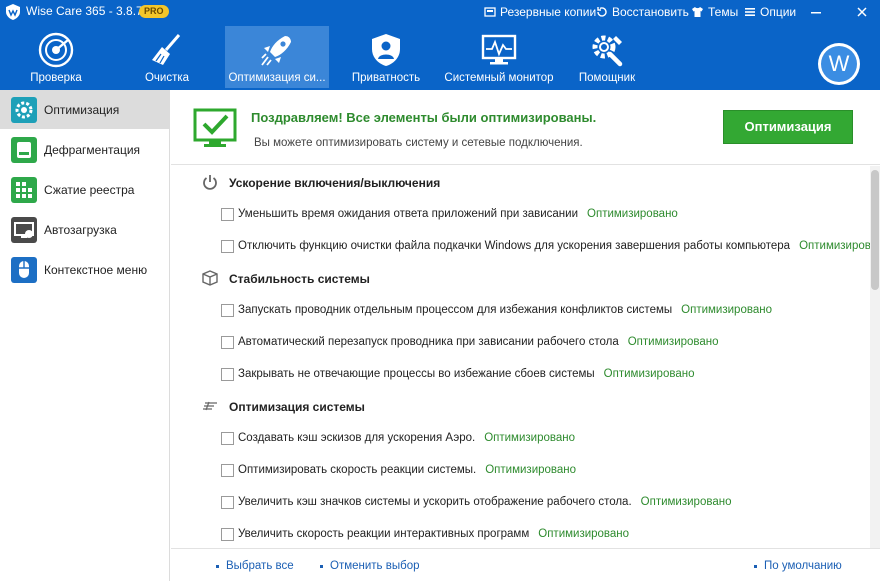  I want to click on options-link: Опции, so click(770, 12).